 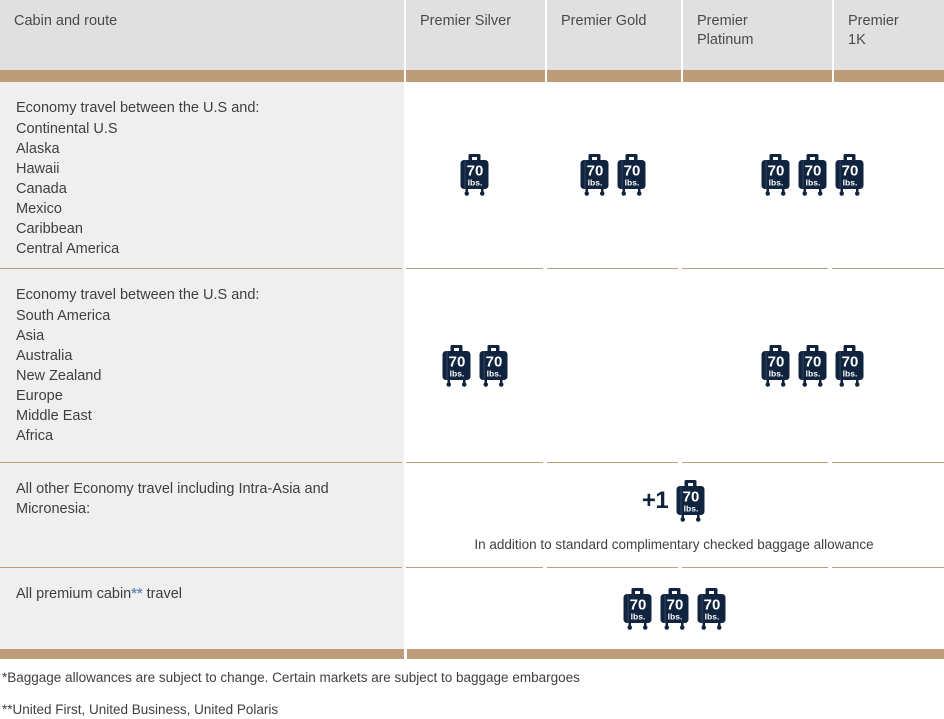 I want to click on column-header-premier-gold: Premier Gold, so click(x=613, y=41).